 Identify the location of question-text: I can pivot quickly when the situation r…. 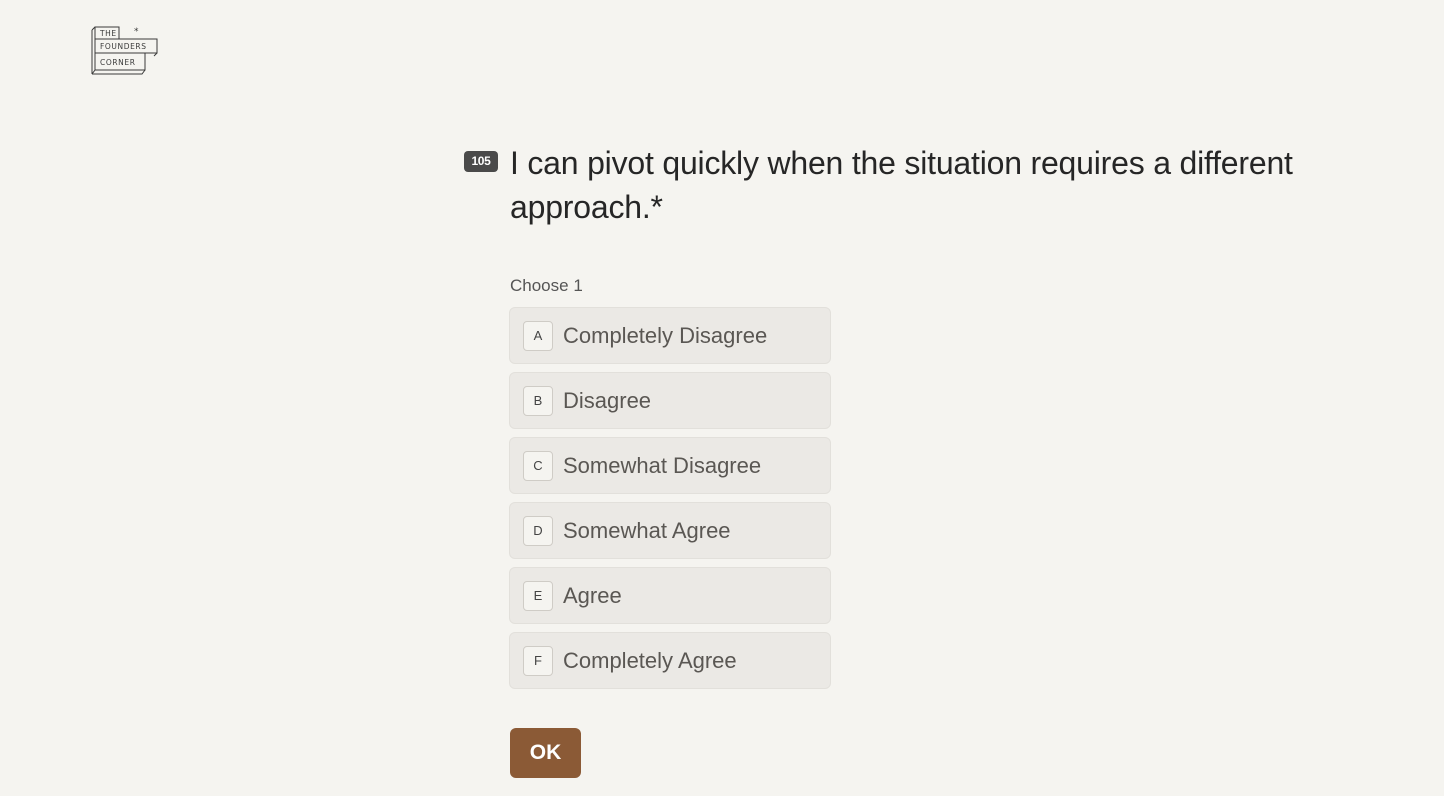
(901, 185).